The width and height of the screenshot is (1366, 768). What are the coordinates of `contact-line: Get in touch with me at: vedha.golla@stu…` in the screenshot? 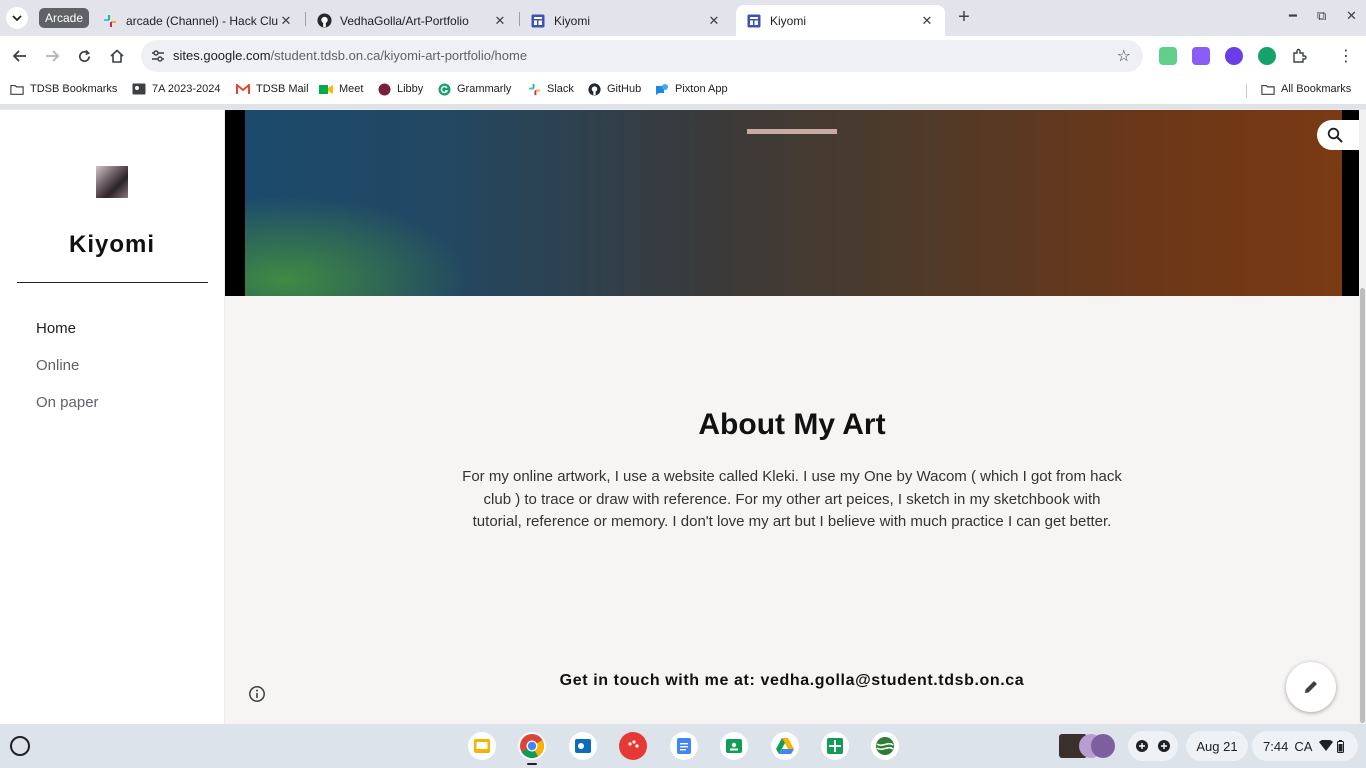 It's located at (792, 680).